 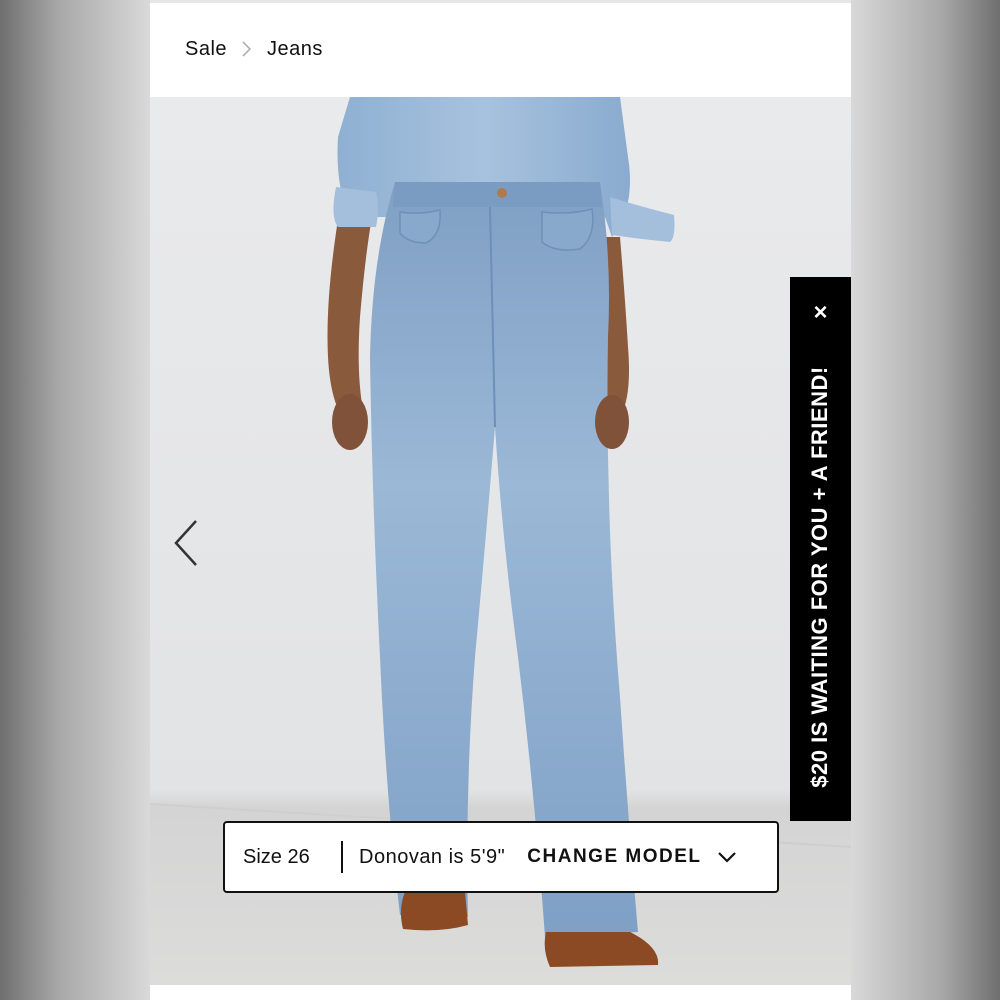 What do you see at coordinates (342, 857) in the screenshot?
I see `divider` at bounding box center [342, 857].